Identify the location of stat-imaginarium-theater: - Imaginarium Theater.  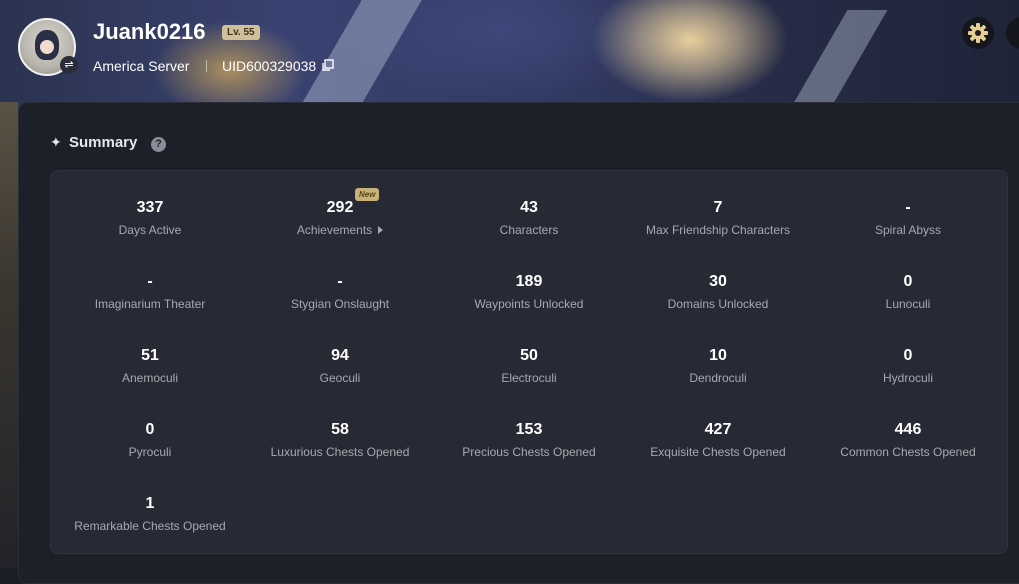
(150, 292).